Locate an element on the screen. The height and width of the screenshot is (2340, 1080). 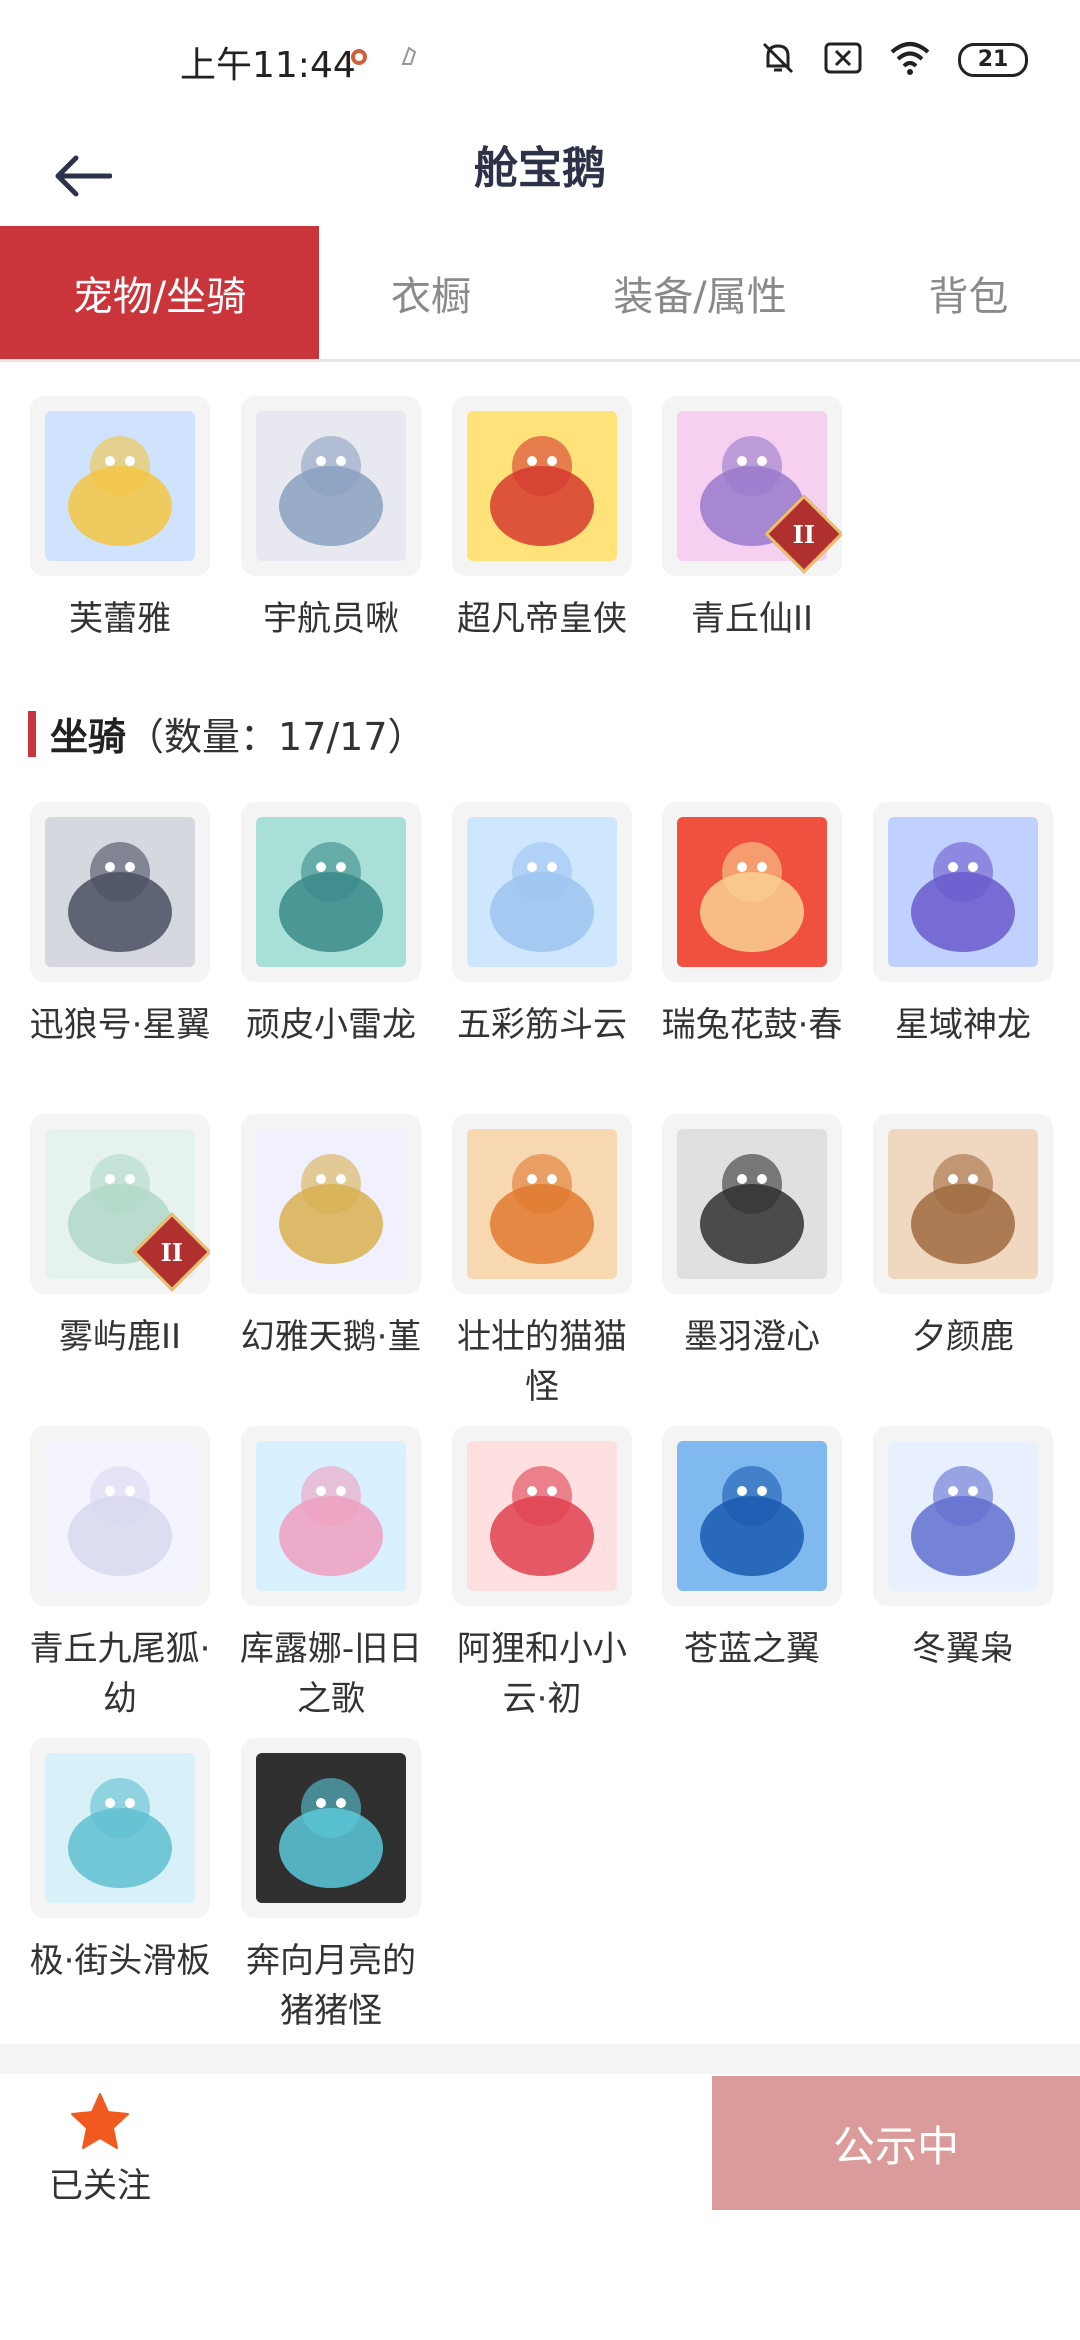
mount-item: 青丘九尾狐·幼 is located at coordinates (120, 1575).